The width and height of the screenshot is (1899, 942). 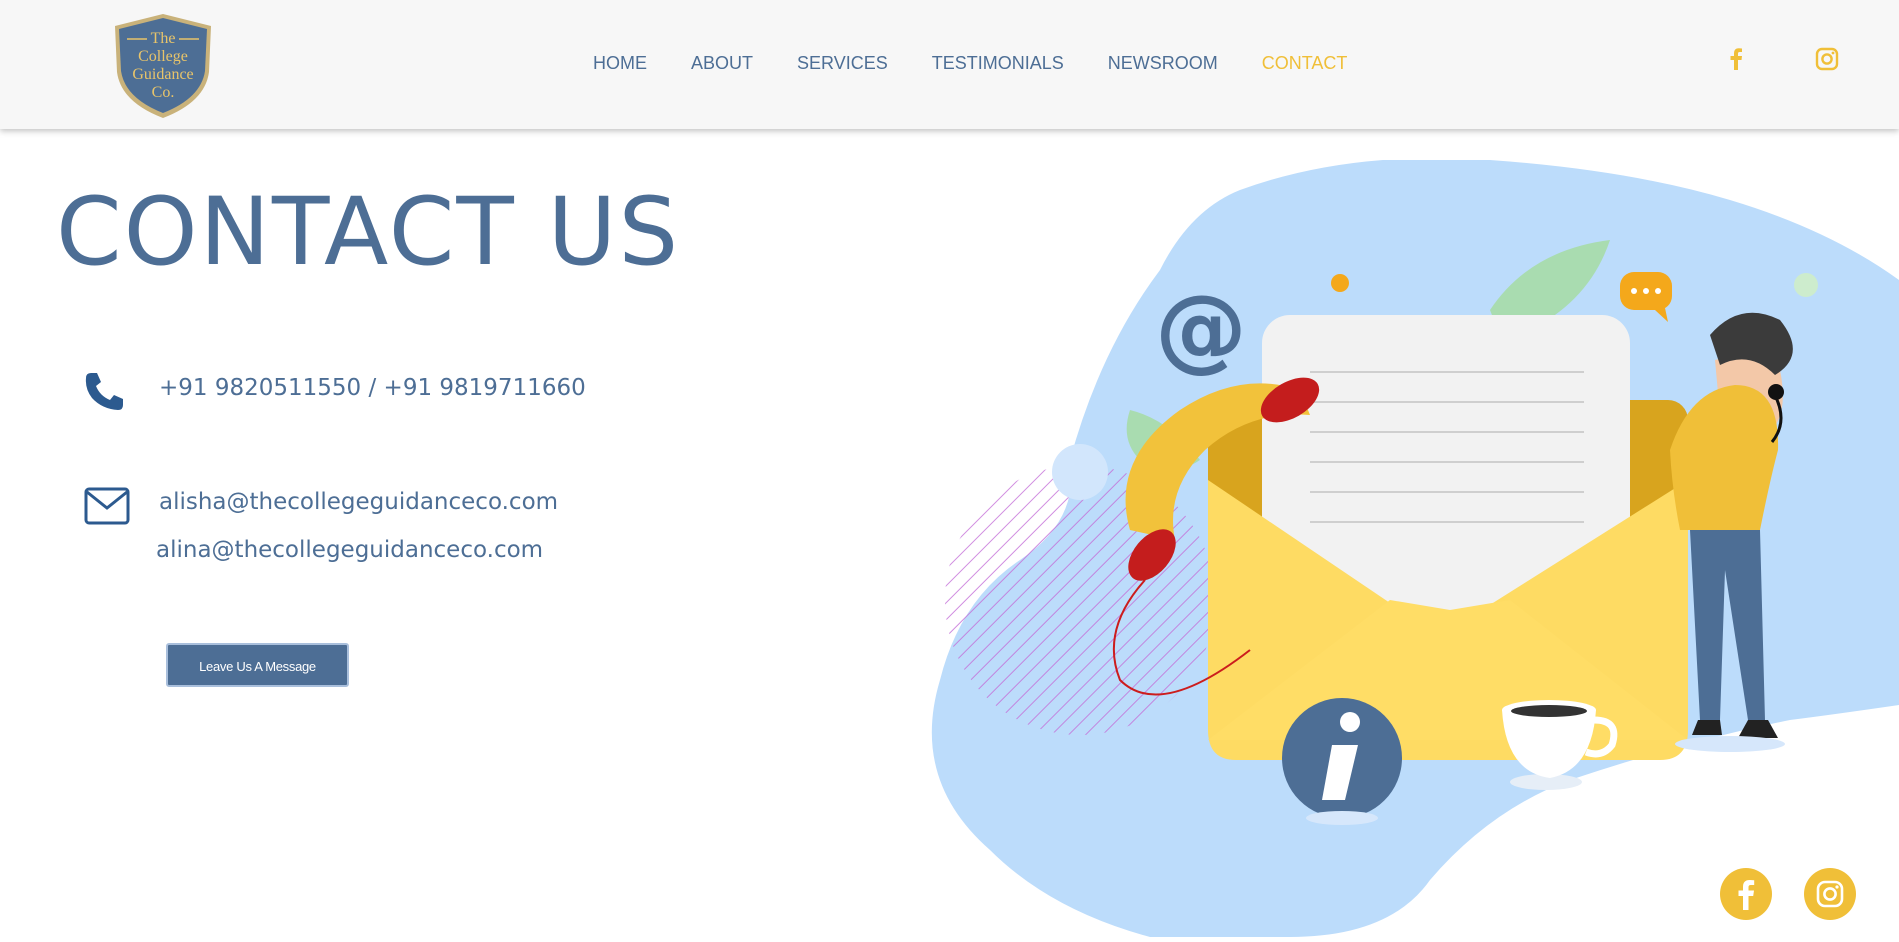 I want to click on phone-icon, so click(x=104, y=394).